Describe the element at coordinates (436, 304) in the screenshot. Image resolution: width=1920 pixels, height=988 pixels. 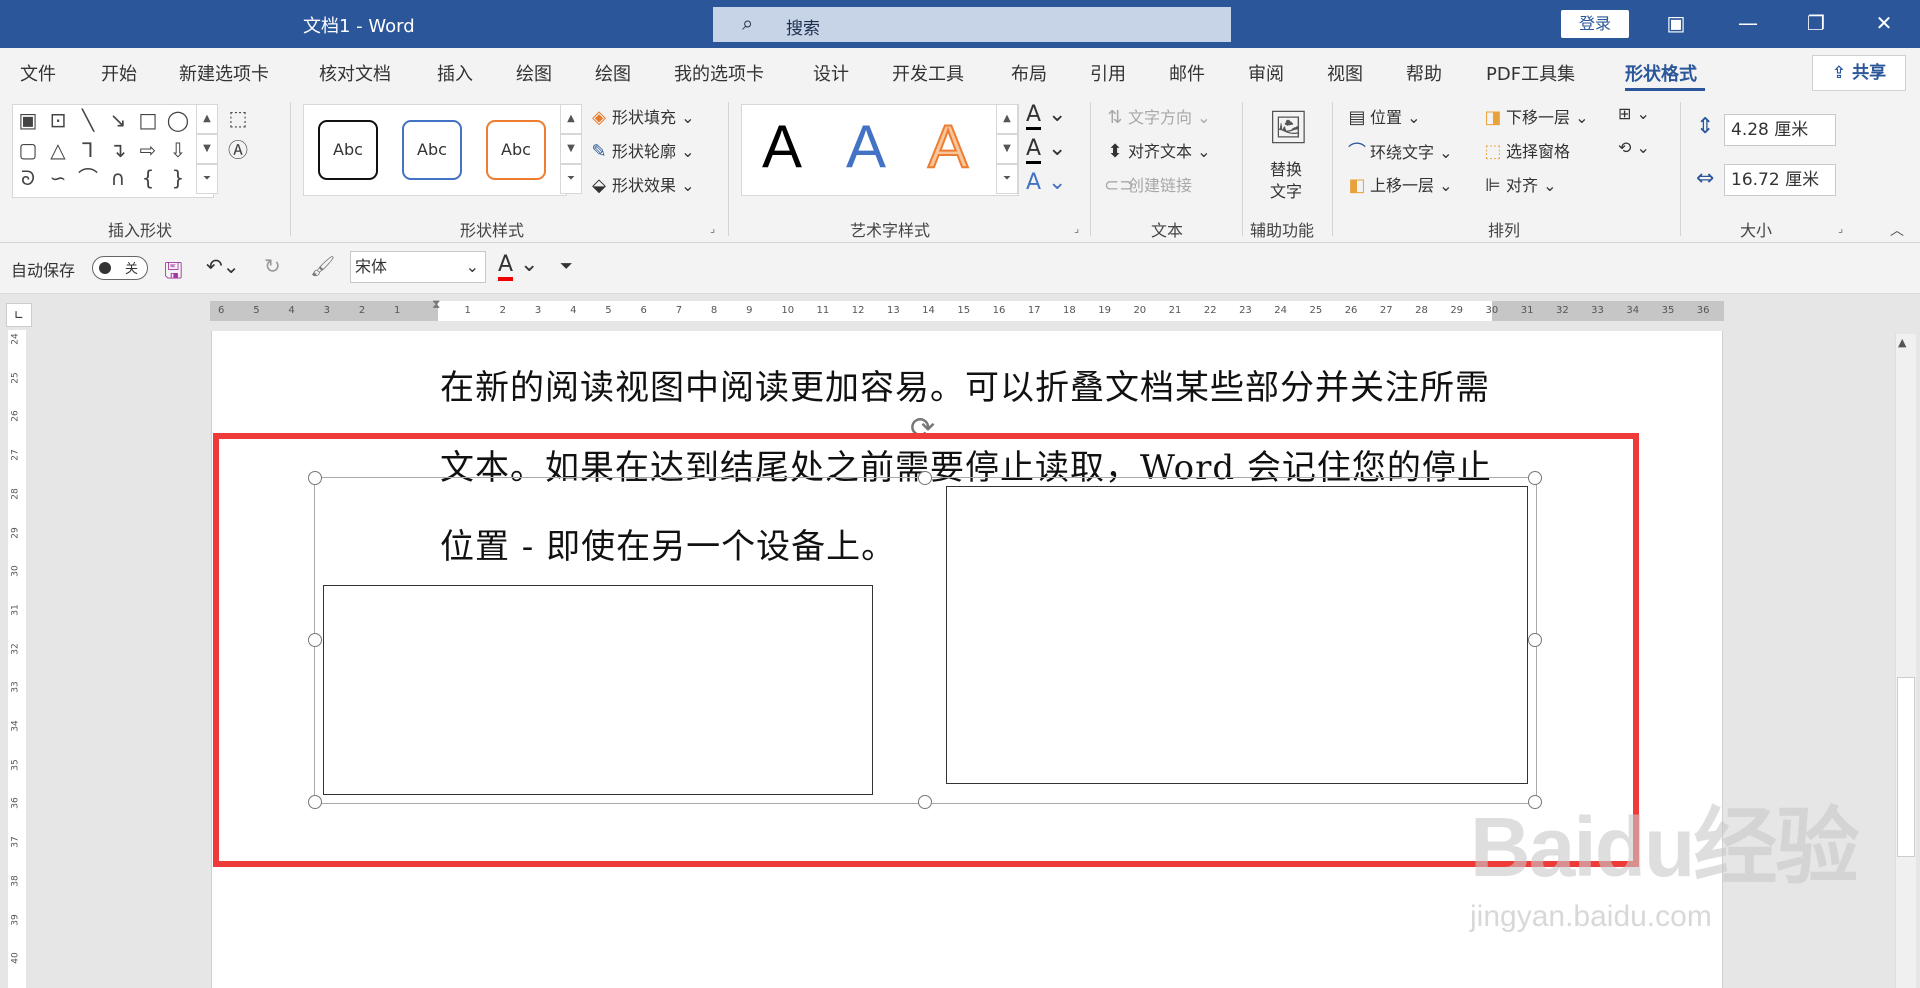
I see `indent-marker-icon: ⧗` at that location.